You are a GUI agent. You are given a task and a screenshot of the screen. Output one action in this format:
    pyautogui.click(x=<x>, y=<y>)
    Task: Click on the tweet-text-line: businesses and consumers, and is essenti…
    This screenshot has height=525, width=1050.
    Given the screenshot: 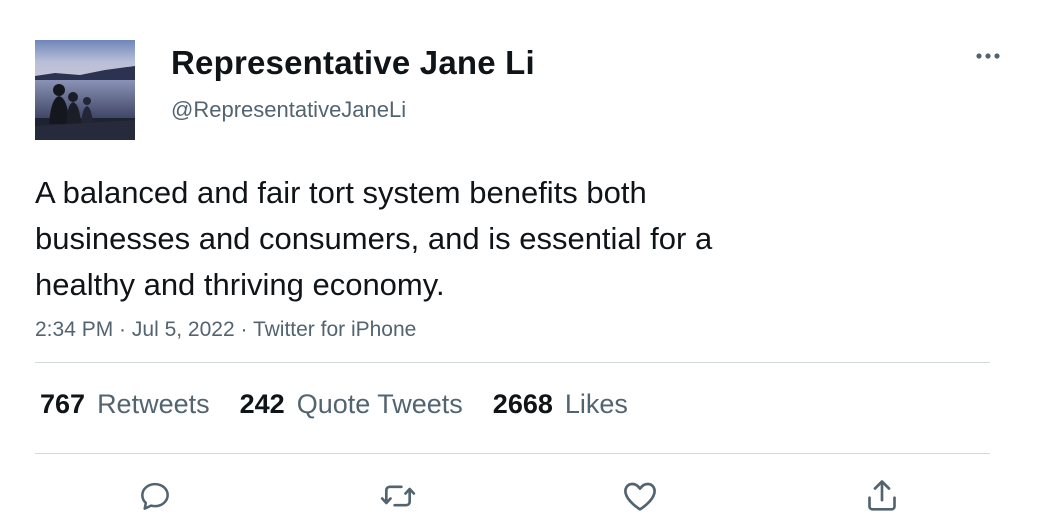 What is the action you would take?
    pyautogui.click(x=374, y=238)
    